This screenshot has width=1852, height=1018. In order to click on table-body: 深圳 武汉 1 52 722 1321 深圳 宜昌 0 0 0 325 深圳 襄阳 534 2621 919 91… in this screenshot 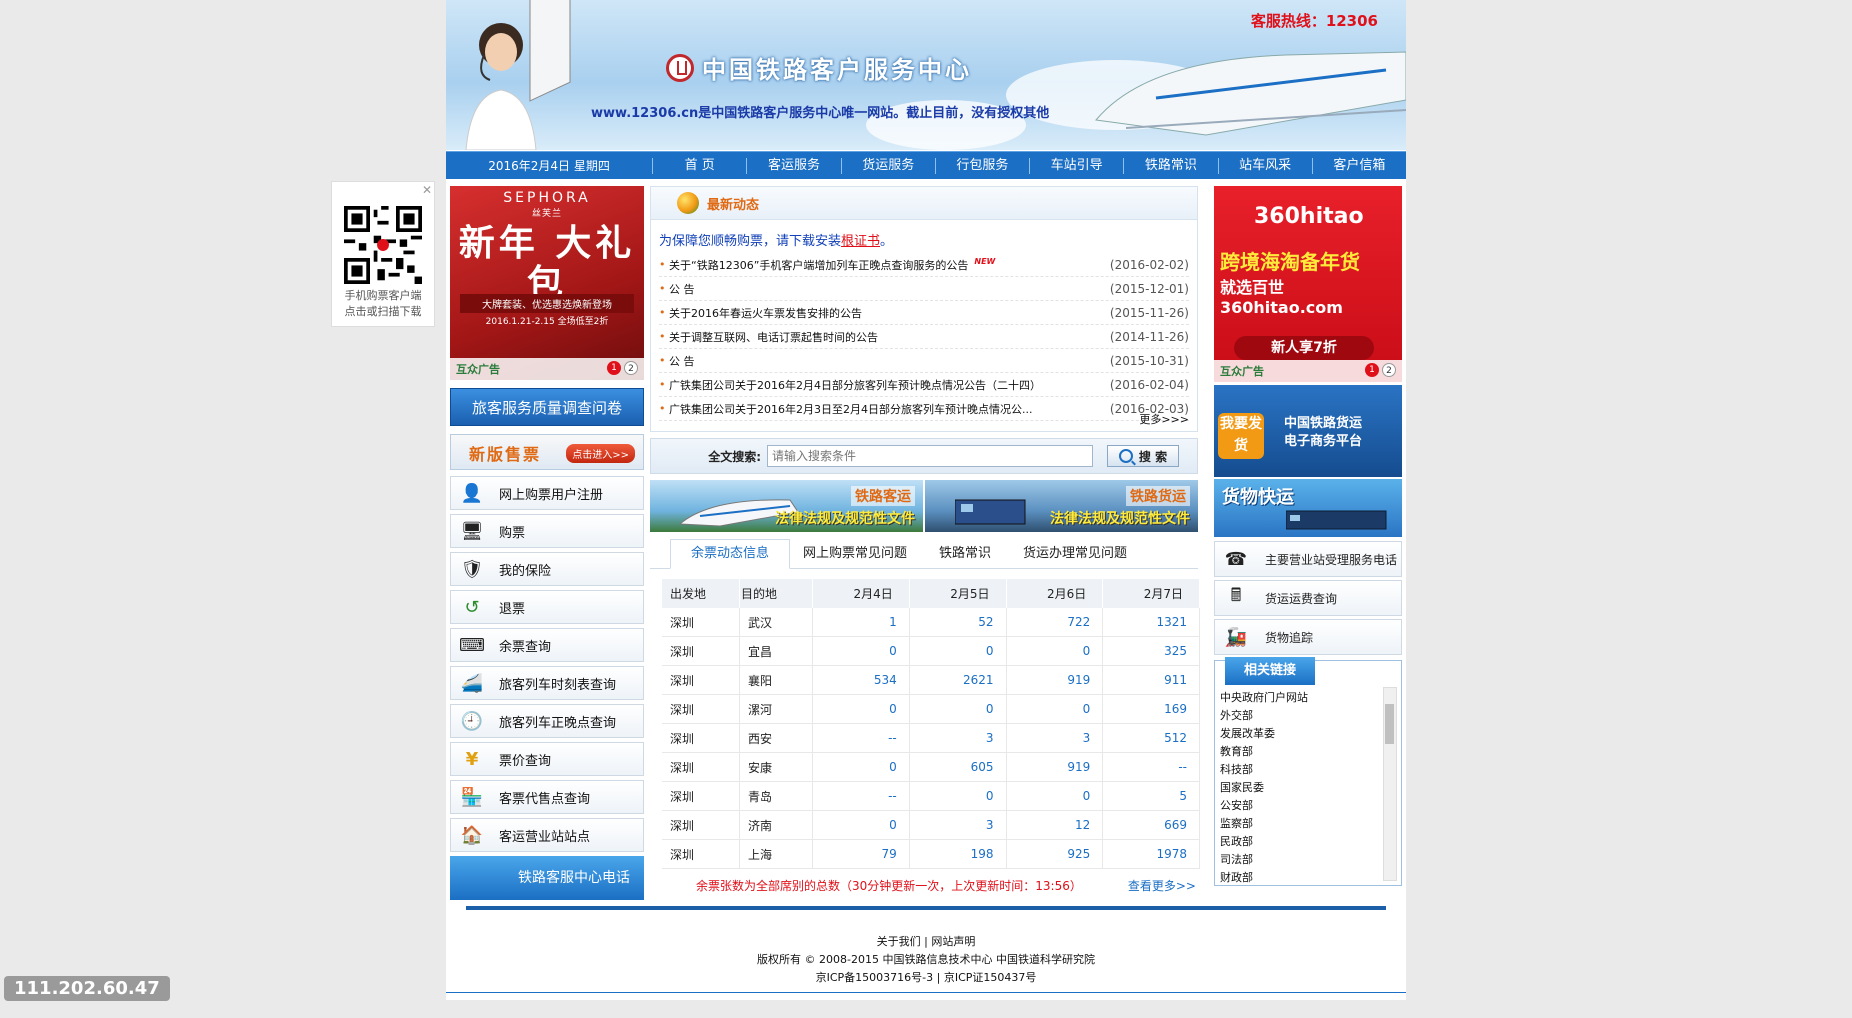, I will do `click(931, 738)`.